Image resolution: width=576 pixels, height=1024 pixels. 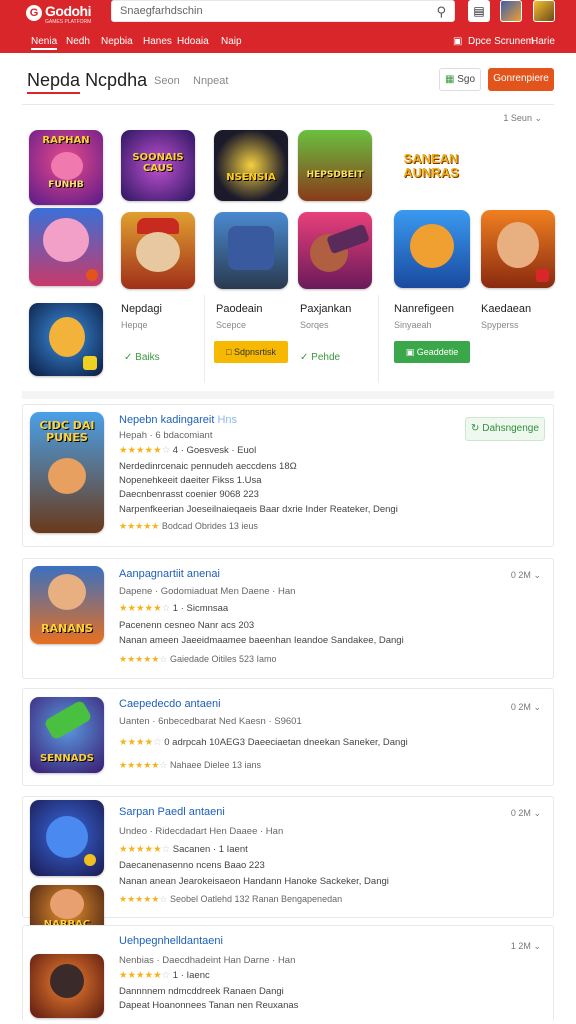 What do you see at coordinates (521, 79) in the screenshot?
I see `primary-action-button: Gonrenpiere` at bounding box center [521, 79].